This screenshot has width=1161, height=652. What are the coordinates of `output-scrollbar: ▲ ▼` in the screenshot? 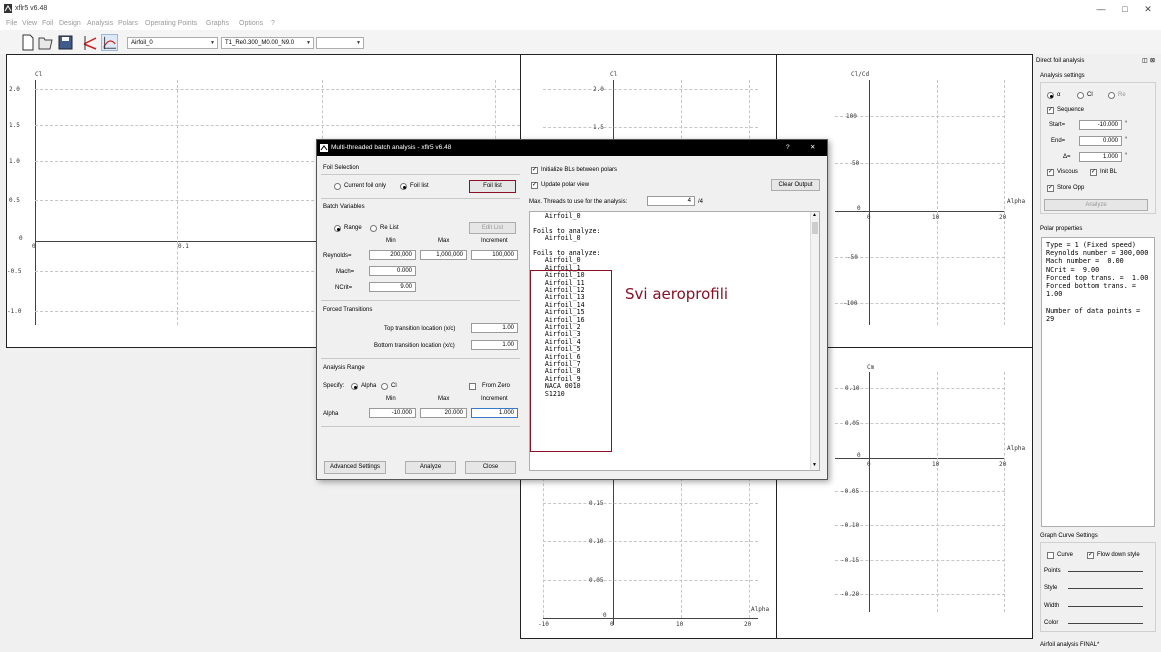 It's located at (814, 341).